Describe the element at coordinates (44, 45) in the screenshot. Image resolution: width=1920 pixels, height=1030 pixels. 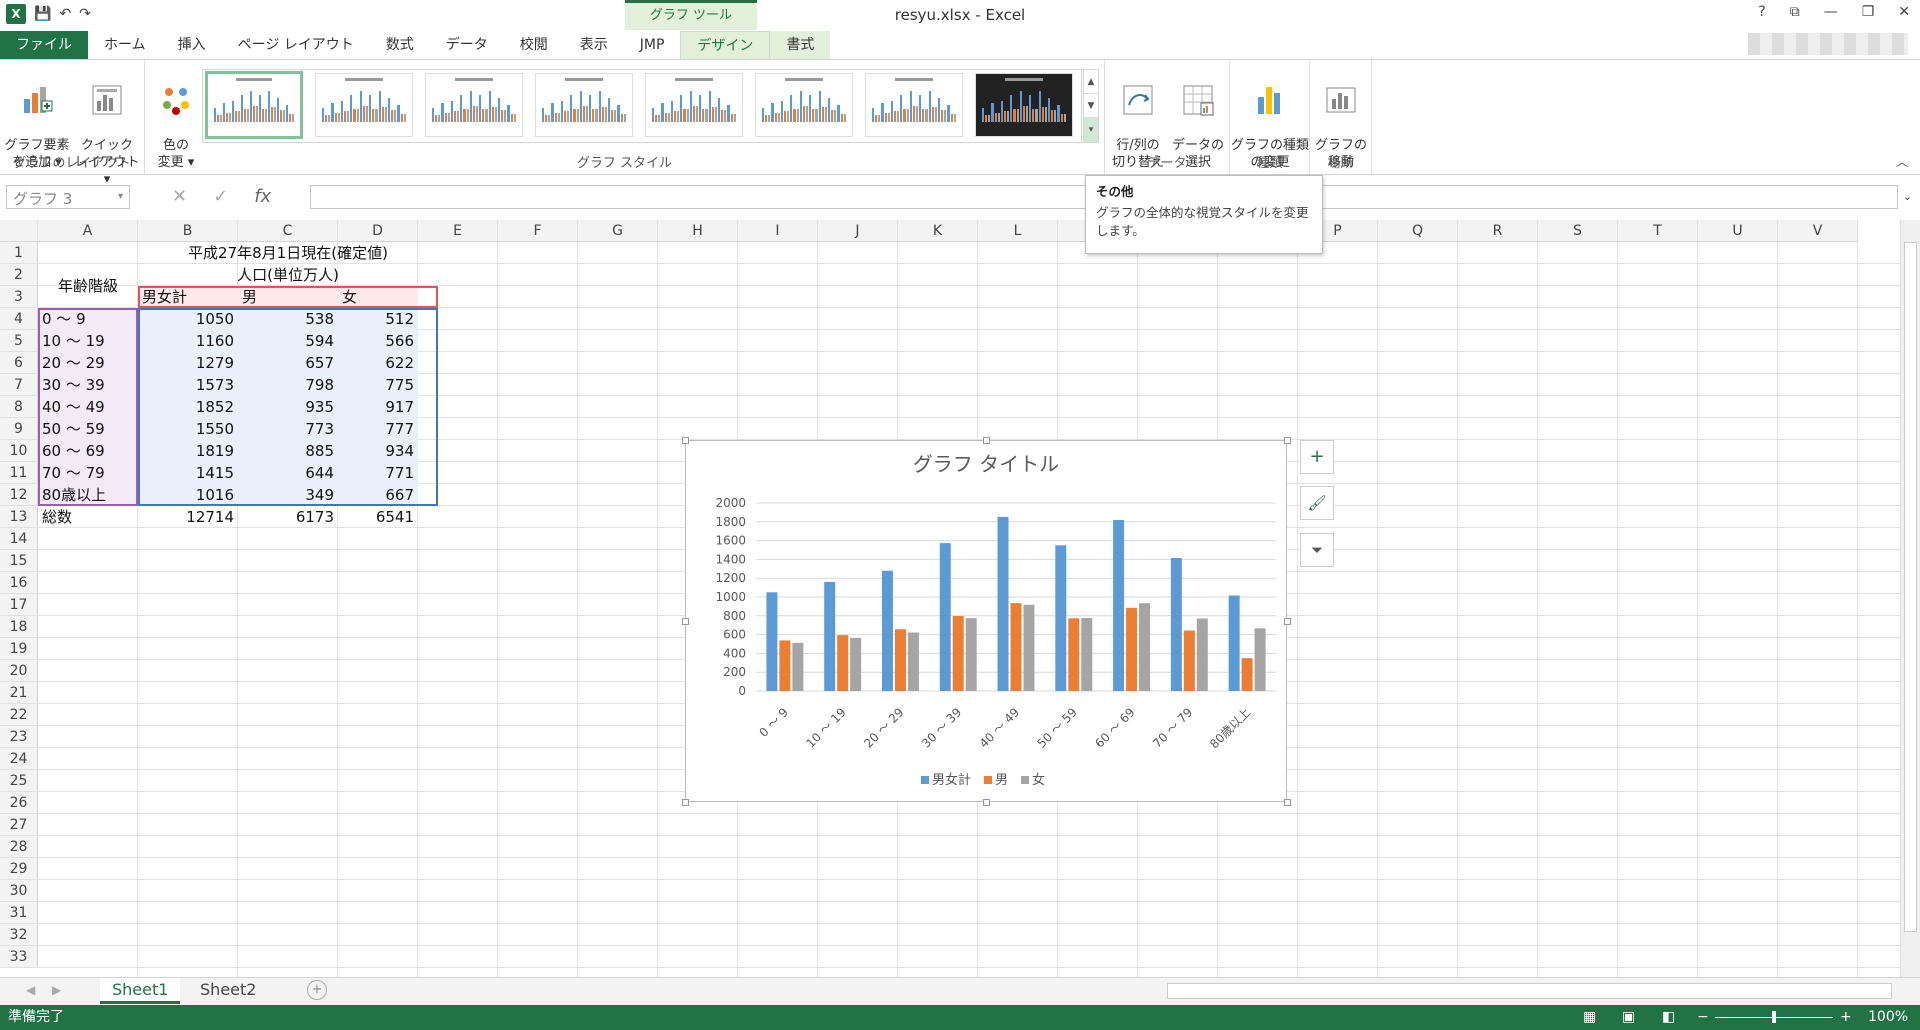
I see `tab-file: ファイル` at that location.